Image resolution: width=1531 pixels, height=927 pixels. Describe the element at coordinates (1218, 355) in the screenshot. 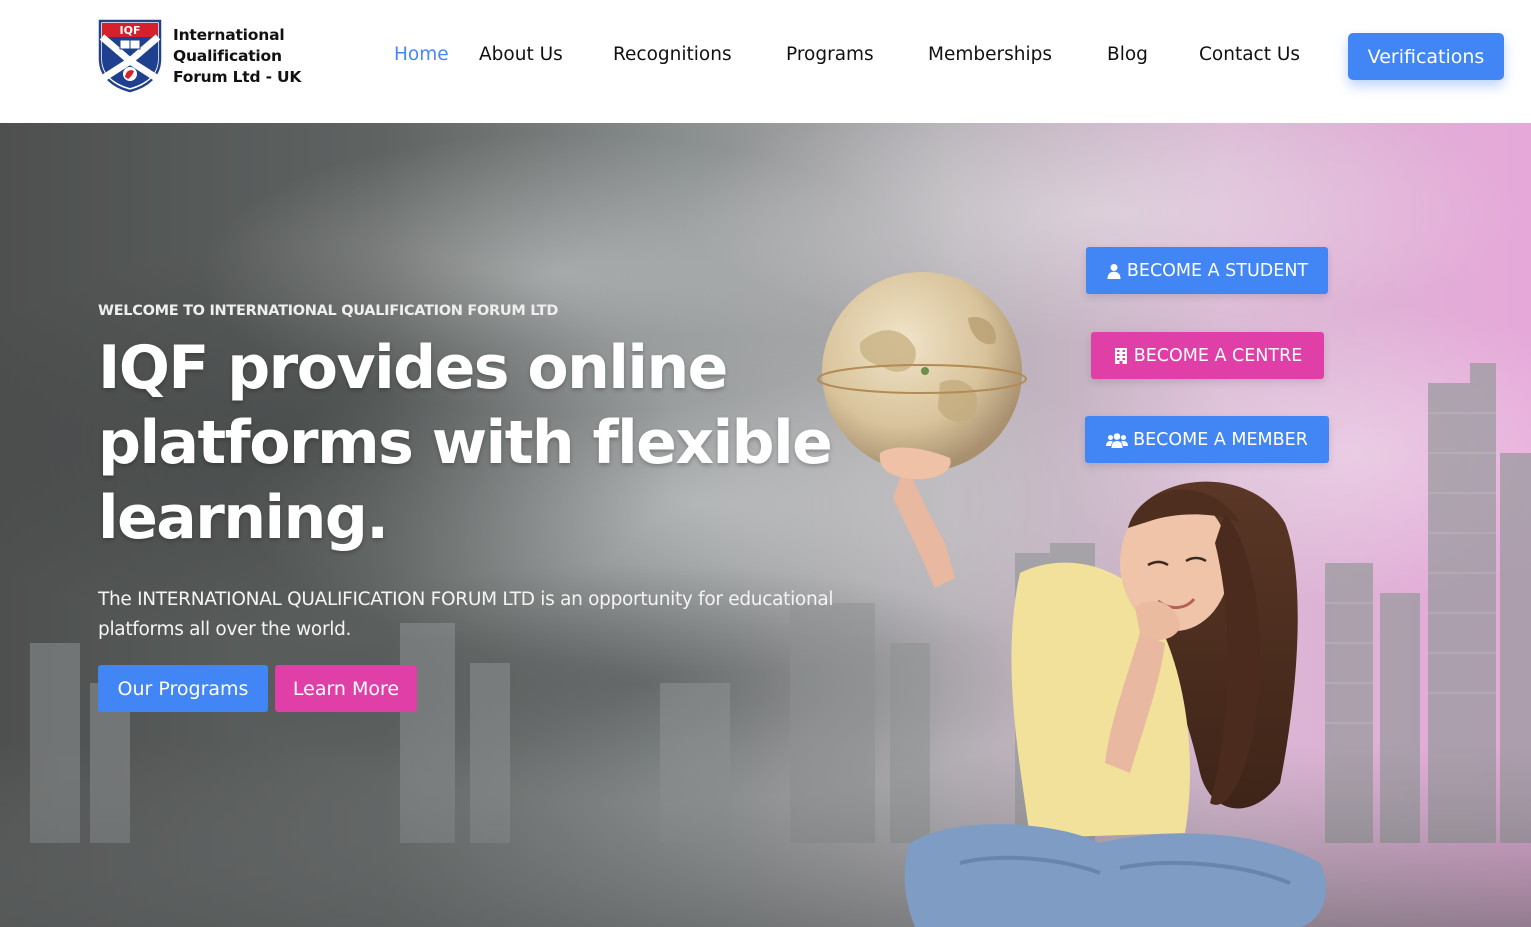

I see `become-centre-label: BECOME A CENTRE` at that location.